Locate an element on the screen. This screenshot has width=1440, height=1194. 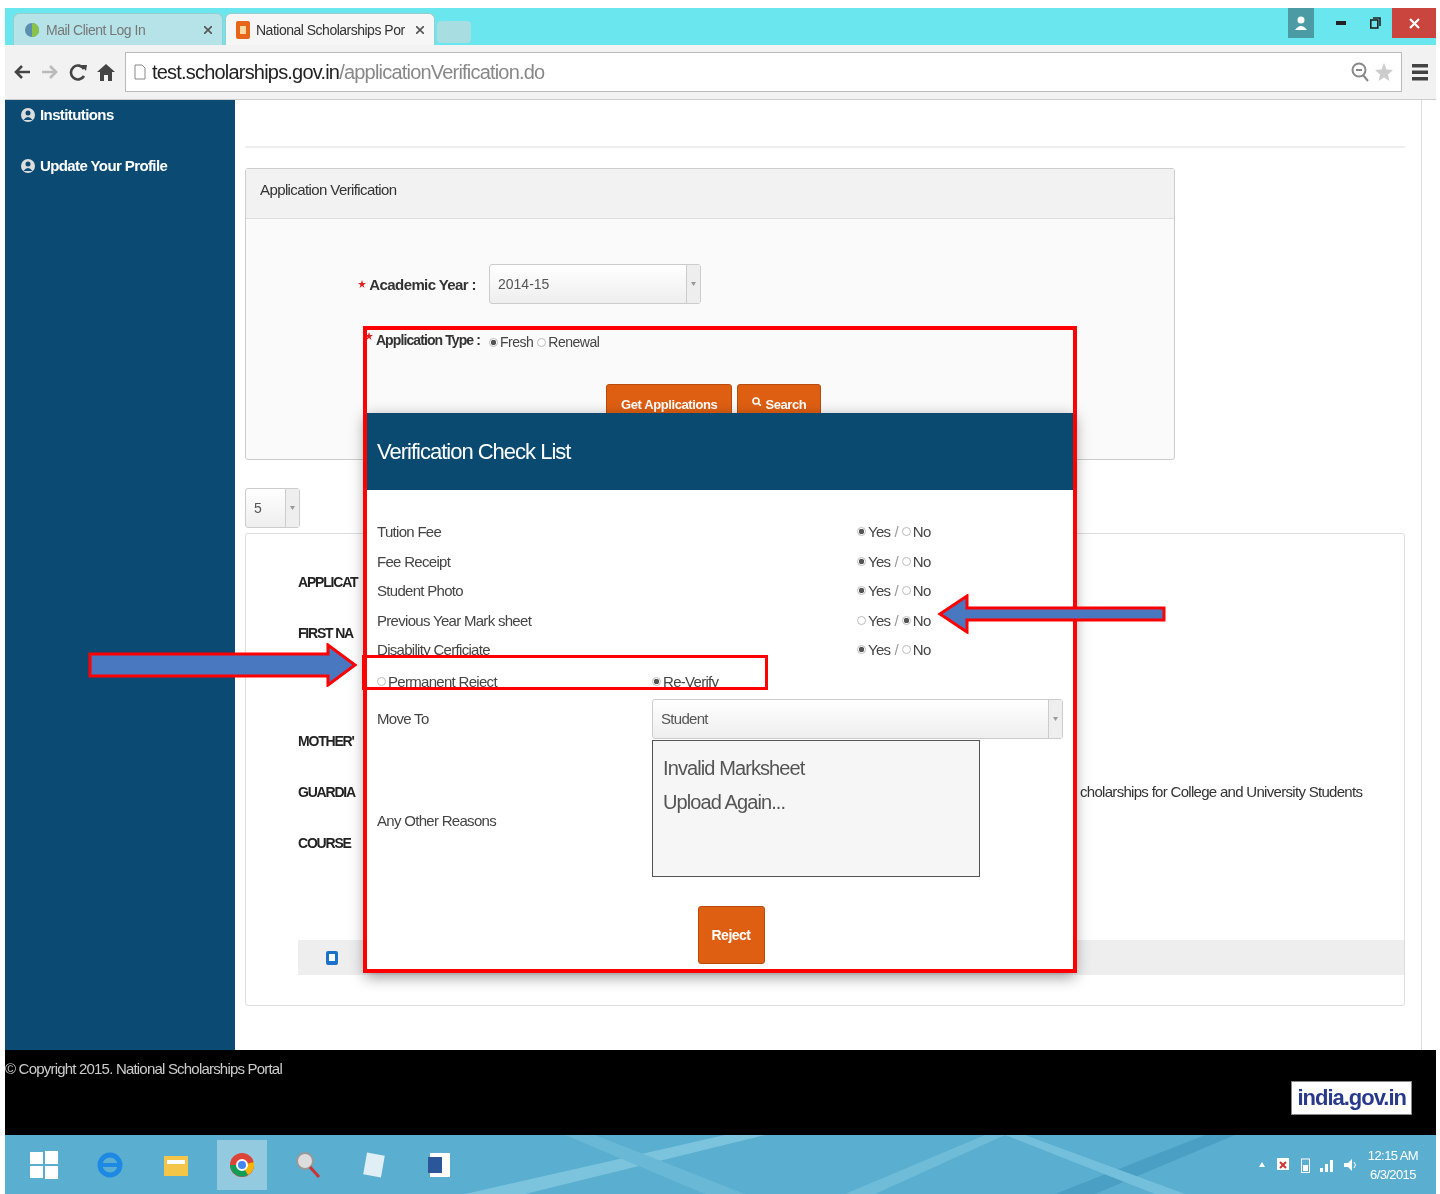
checklist-label: Tution Fee is located at coordinates (410, 532).